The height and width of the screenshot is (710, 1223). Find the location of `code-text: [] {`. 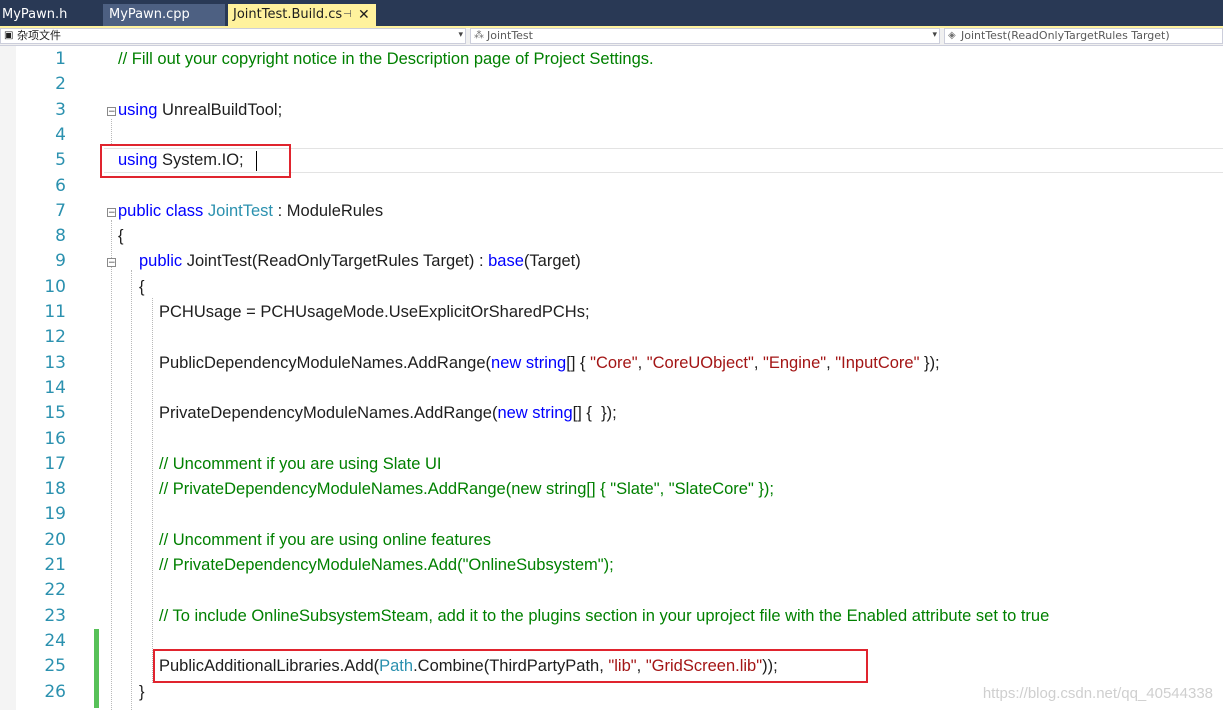

code-text: [] { is located at coordinates (578, 363).